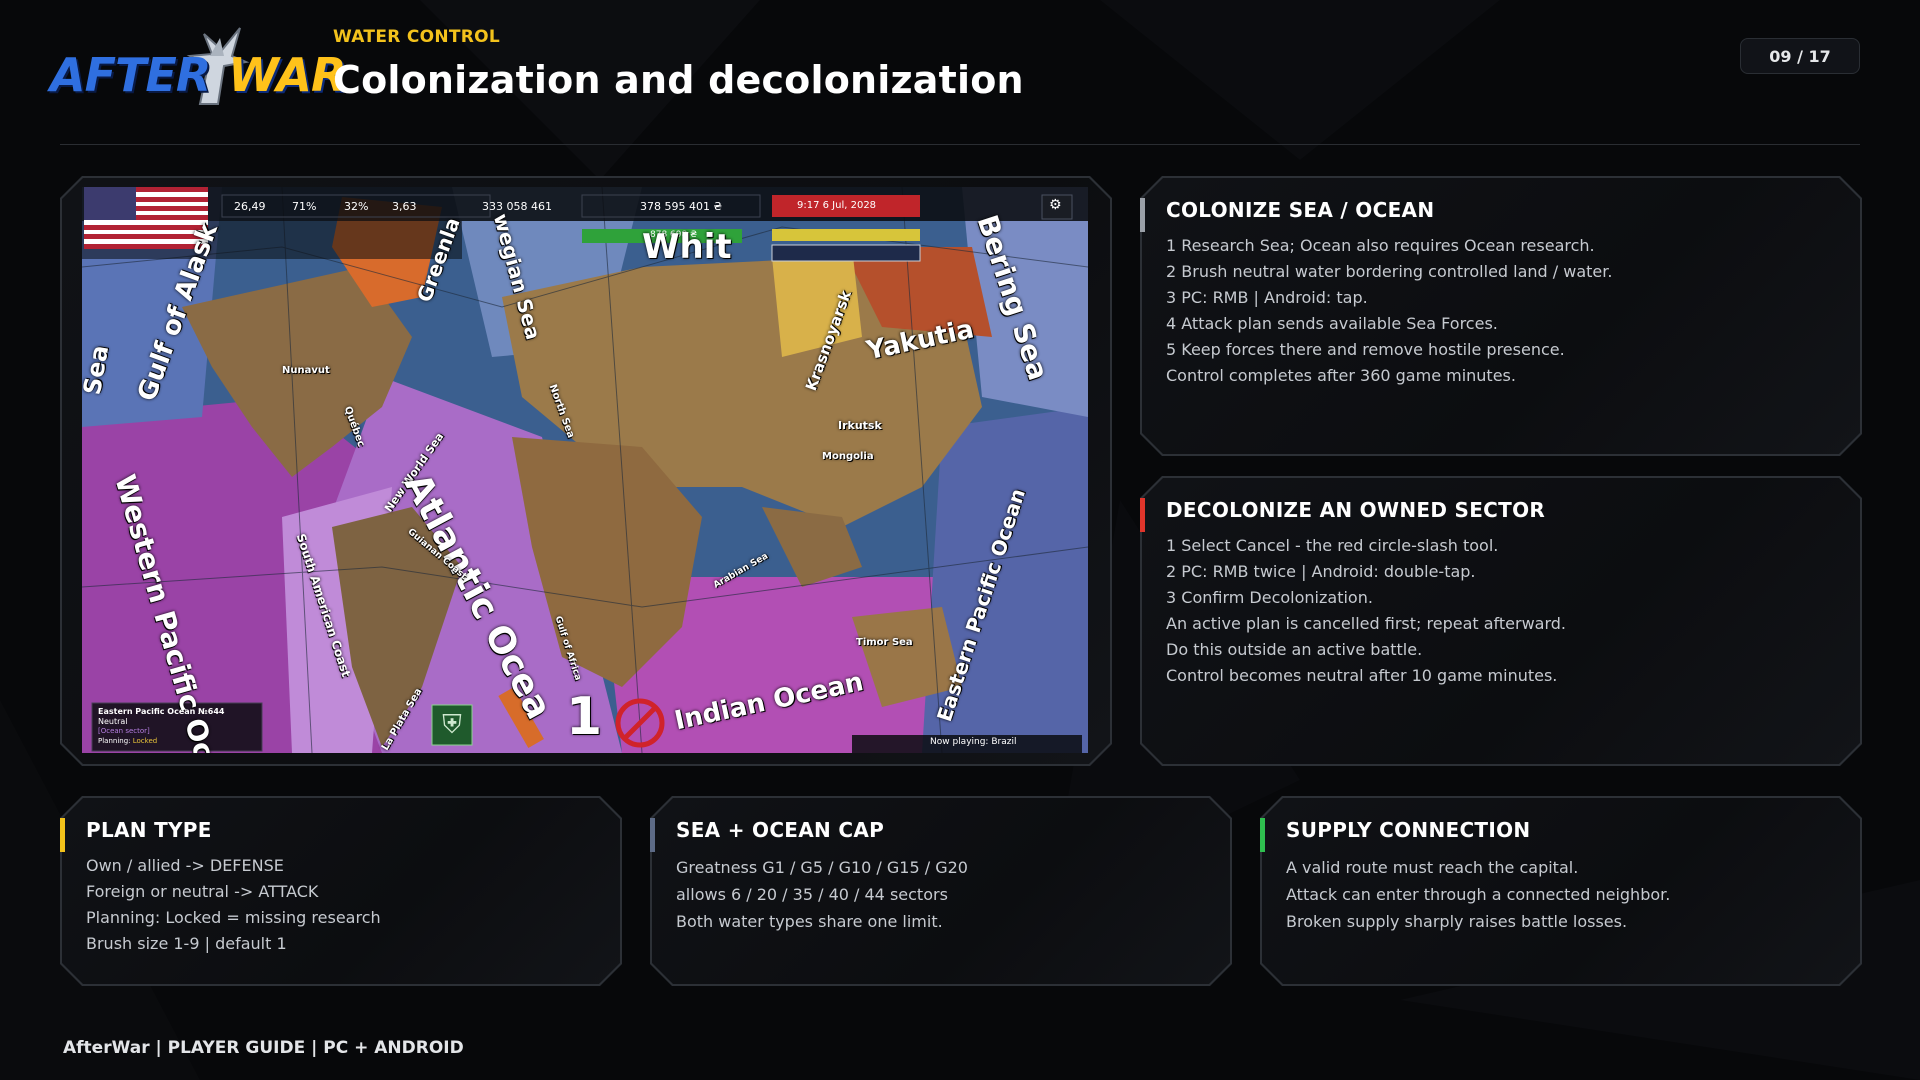  Describe the element at coordinates (149, 830) in the screenshot. I see `plan-type-title: PLAN TYPE` at that location.